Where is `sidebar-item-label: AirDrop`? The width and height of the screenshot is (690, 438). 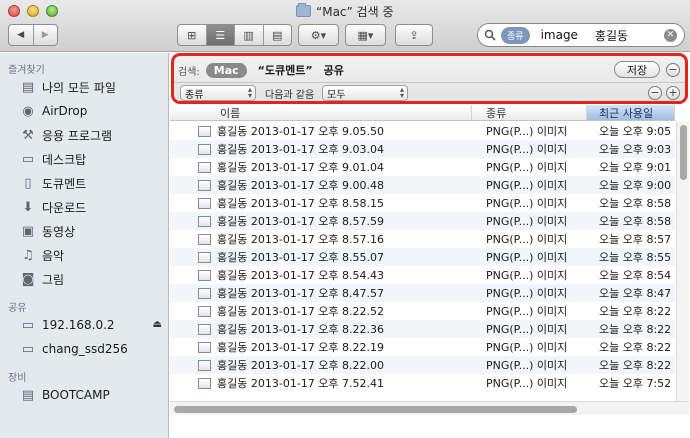
sidebar-item-label: AirDrop is located at coordinates (65, 111).